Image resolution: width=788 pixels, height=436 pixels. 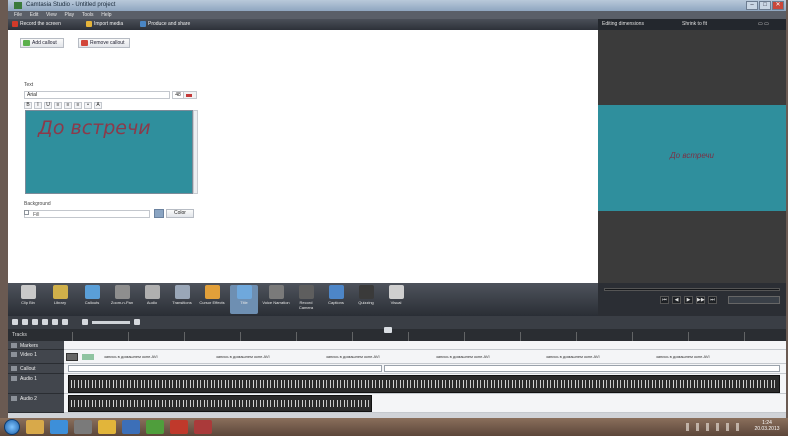 What do you see at coordinates (98, 105) in the screenshot?
I see `text-style-button: A` at bounding box center [98, 105].